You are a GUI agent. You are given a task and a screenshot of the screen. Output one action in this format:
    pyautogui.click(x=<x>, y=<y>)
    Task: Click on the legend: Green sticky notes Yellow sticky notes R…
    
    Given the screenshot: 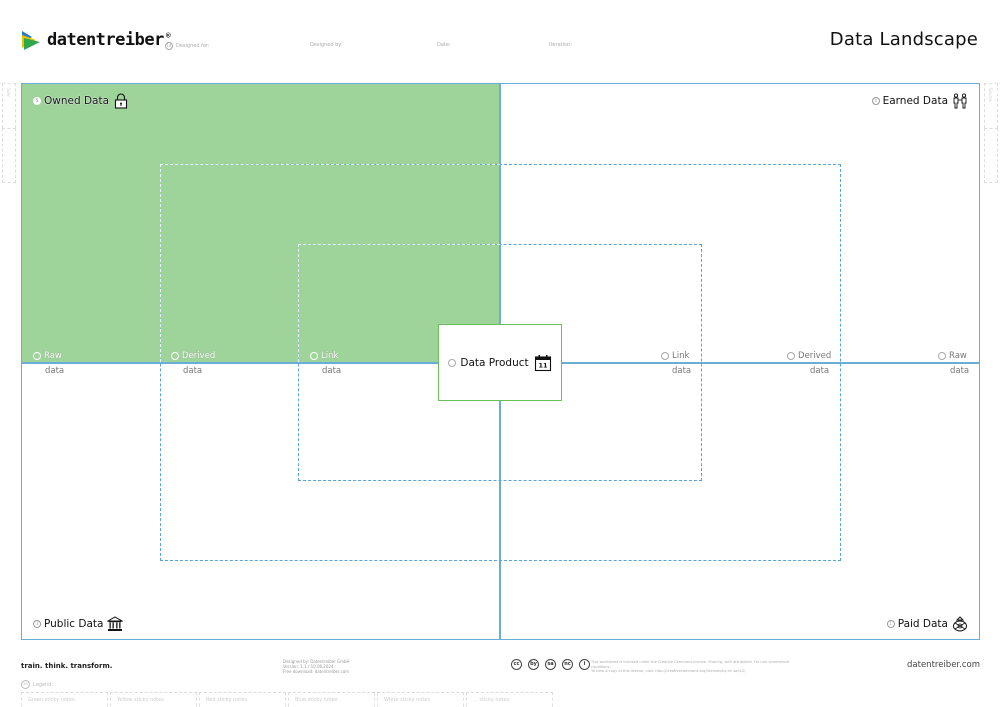 What is the action you would take?
    pyautogui.click(x=287, y=699)
    